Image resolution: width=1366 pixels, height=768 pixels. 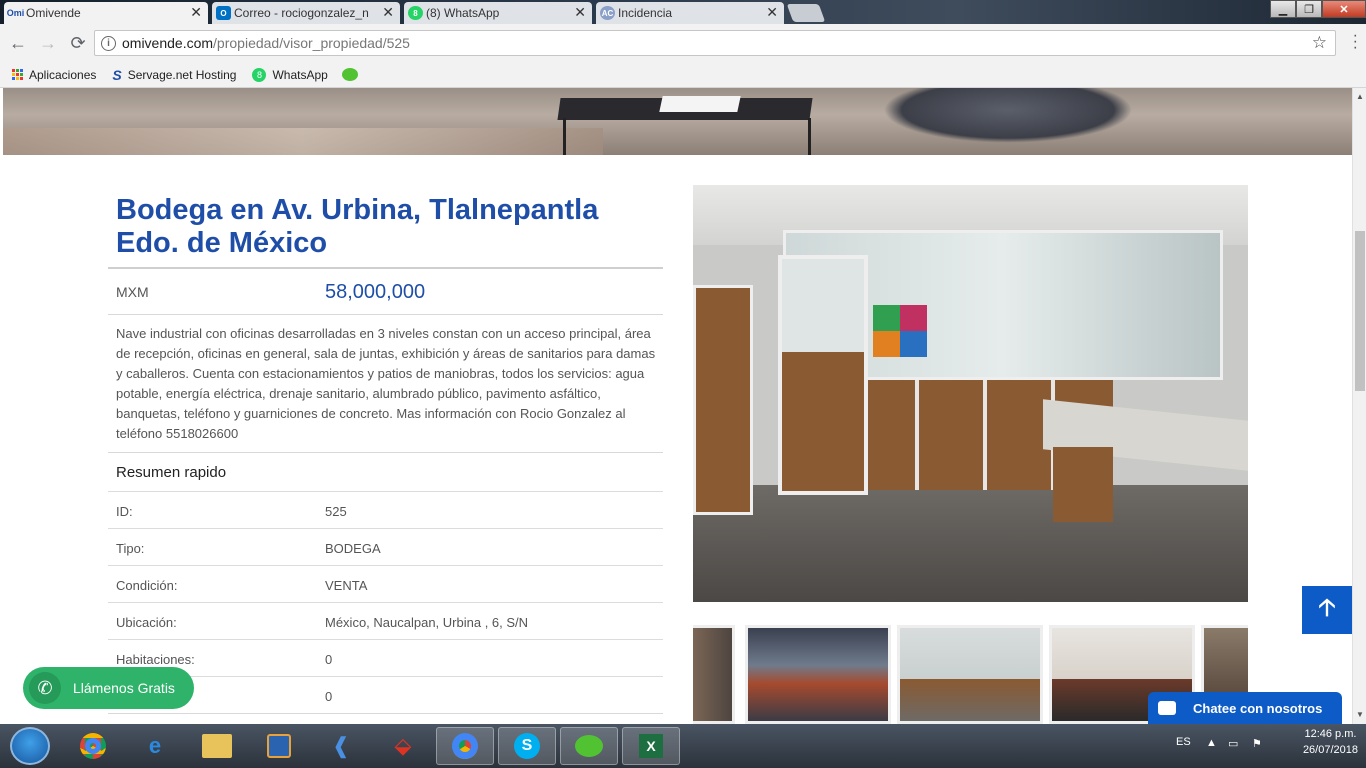 What do you see at coordinates (806, 13) in the screenshot?
I see `new-tab-button` at bounding box center [806, 13].